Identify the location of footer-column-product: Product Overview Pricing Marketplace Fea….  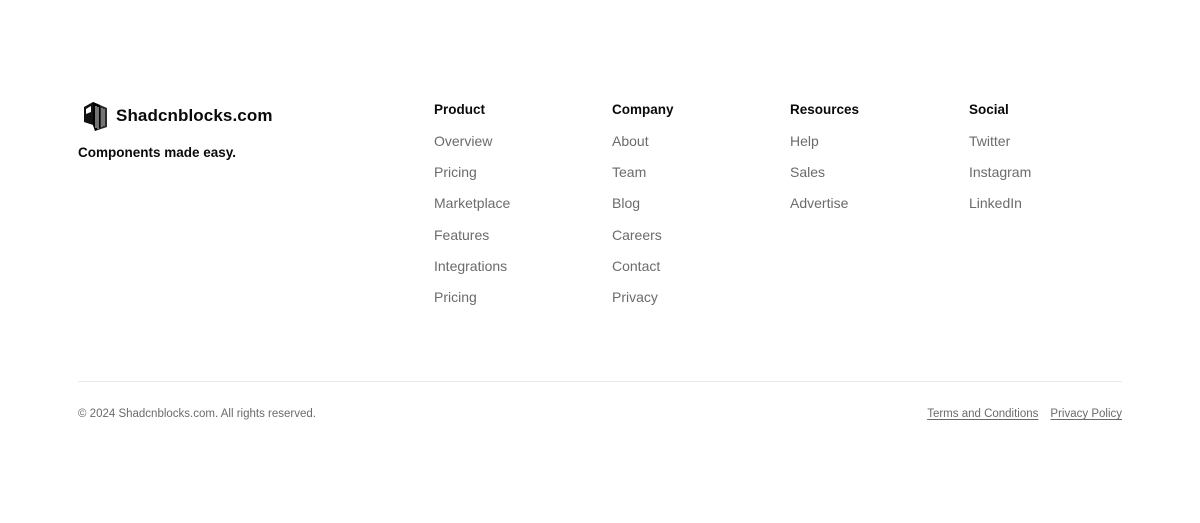
(519, 211).